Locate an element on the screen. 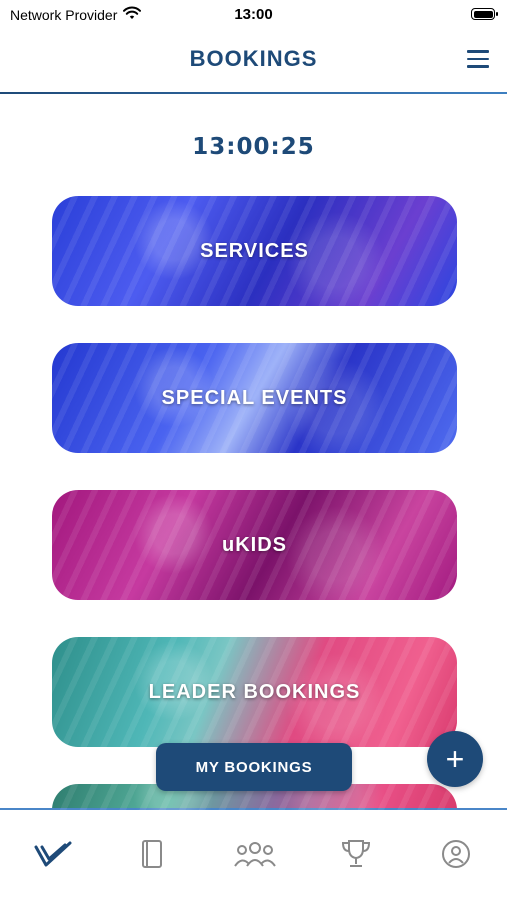 Image resolution: width=507 pixels, height=902 pixels. plus-icon: + is located at coordinates (455, 759).